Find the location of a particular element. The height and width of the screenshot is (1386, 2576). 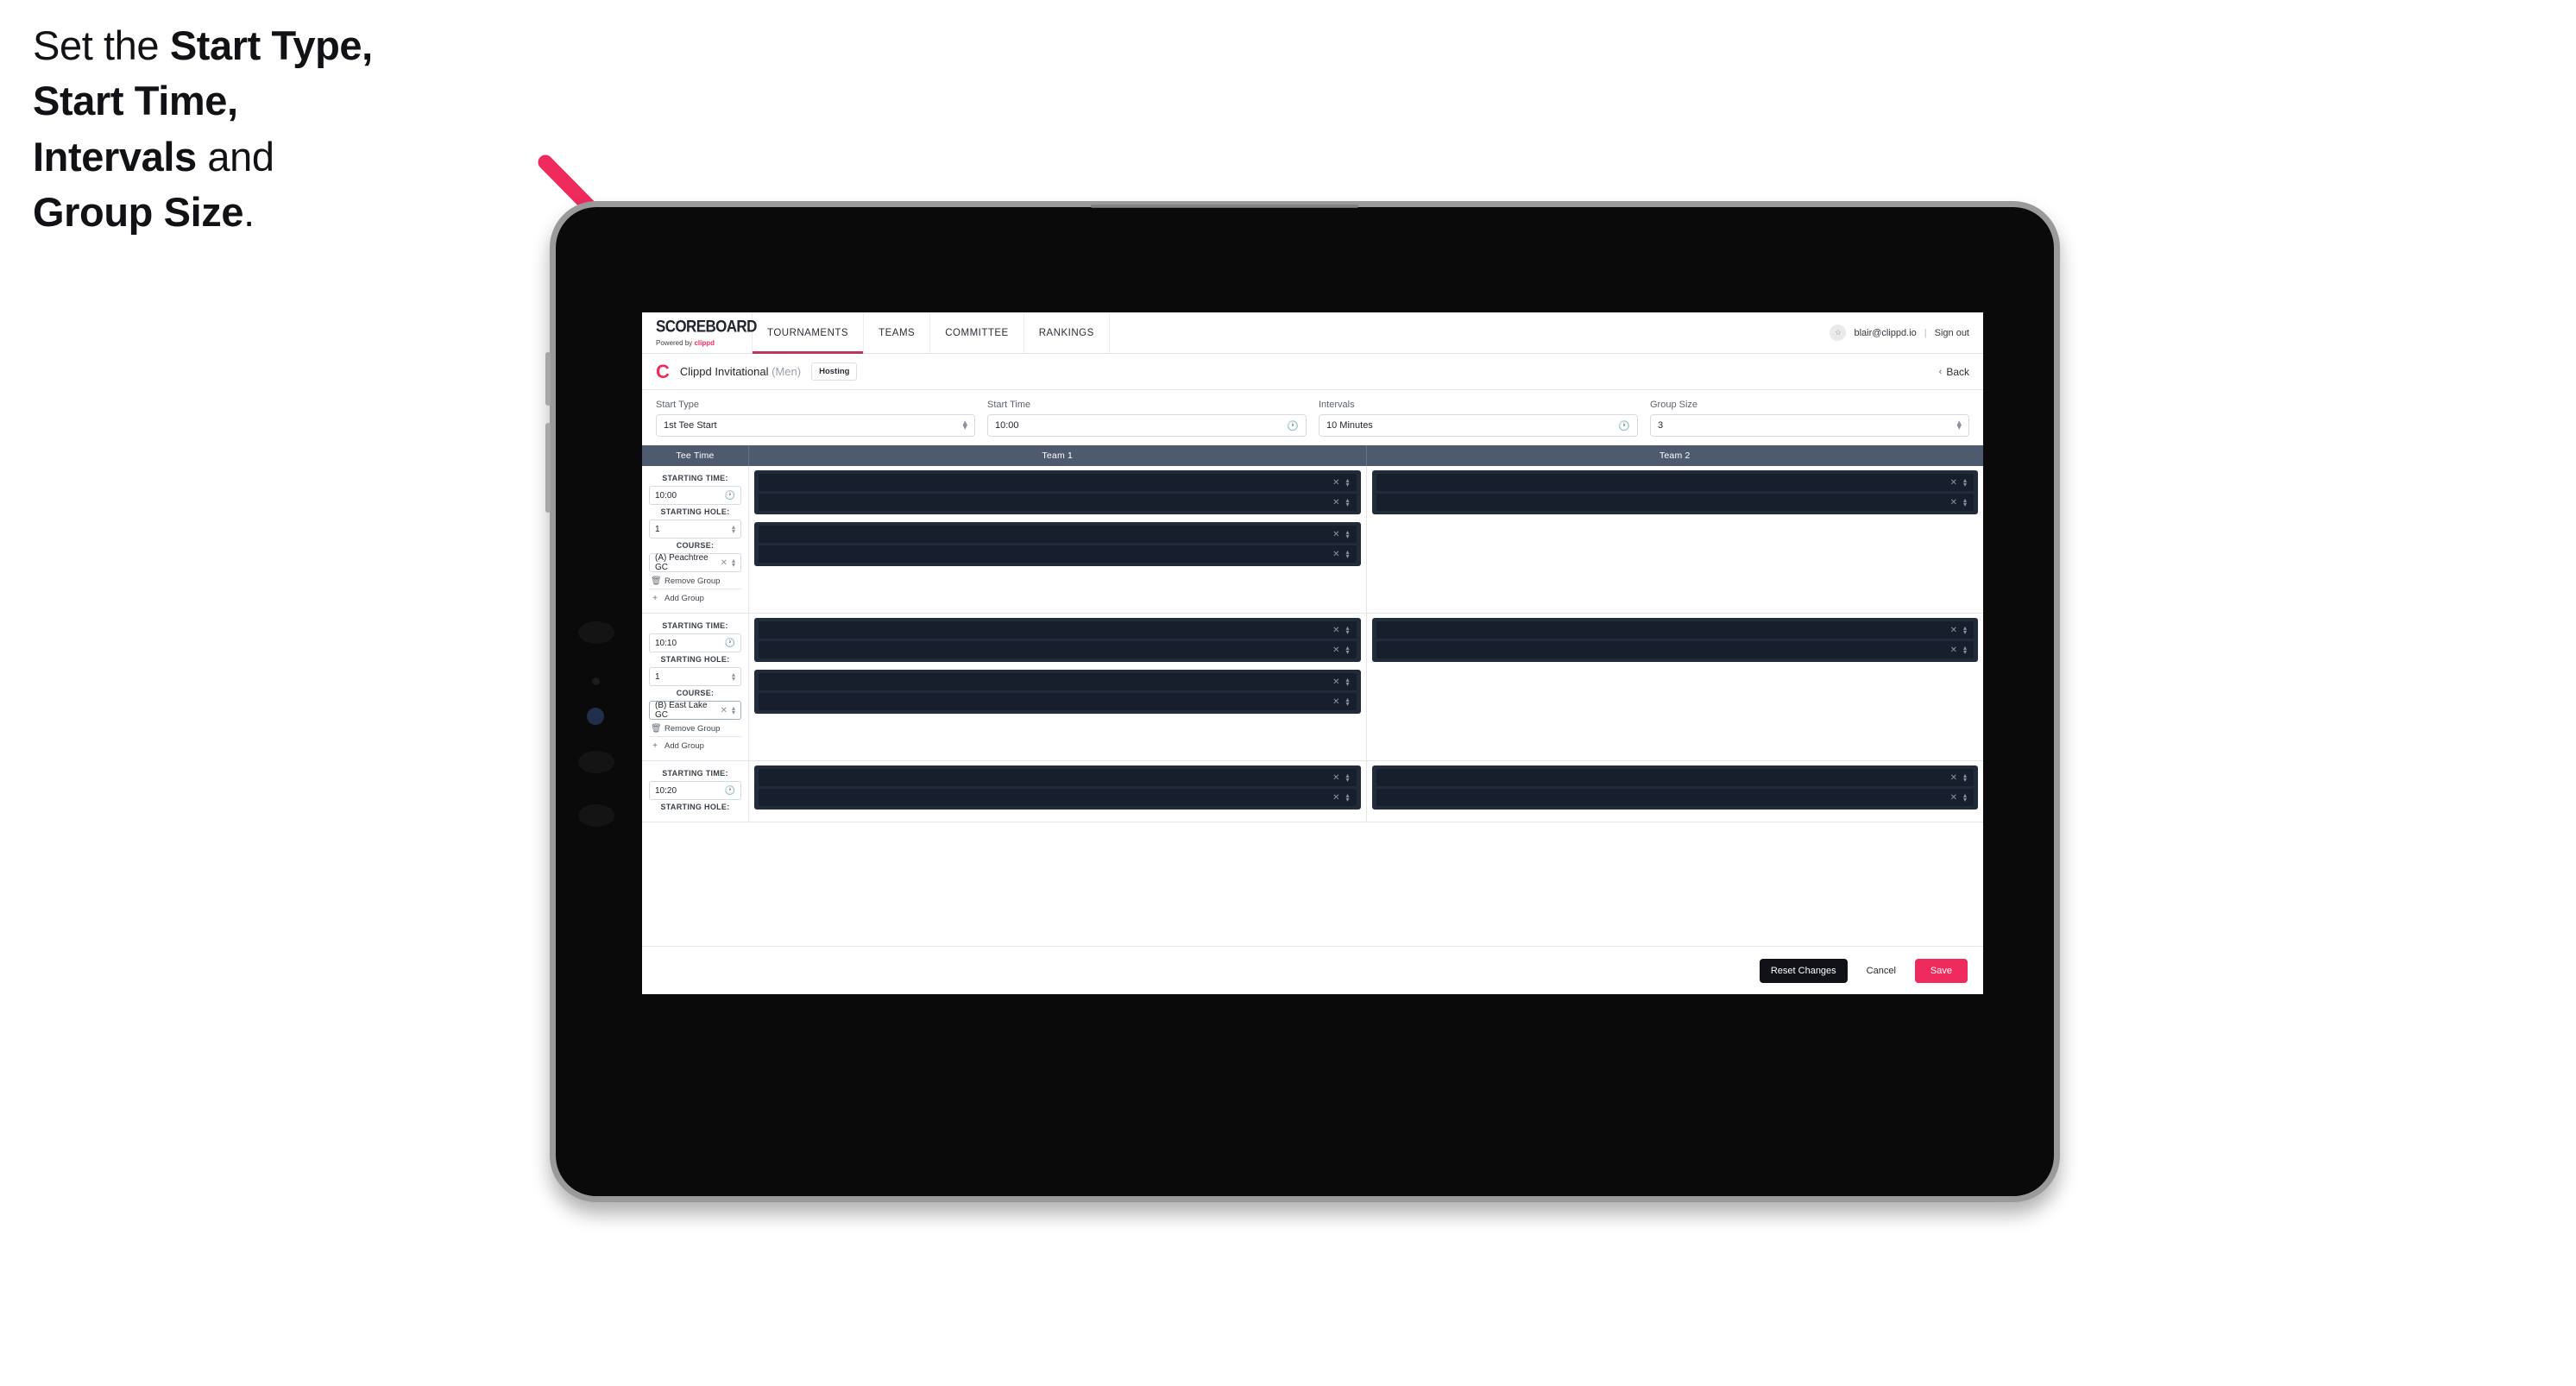

back-button: ‹ Back is located at coordinates (1954, 372).